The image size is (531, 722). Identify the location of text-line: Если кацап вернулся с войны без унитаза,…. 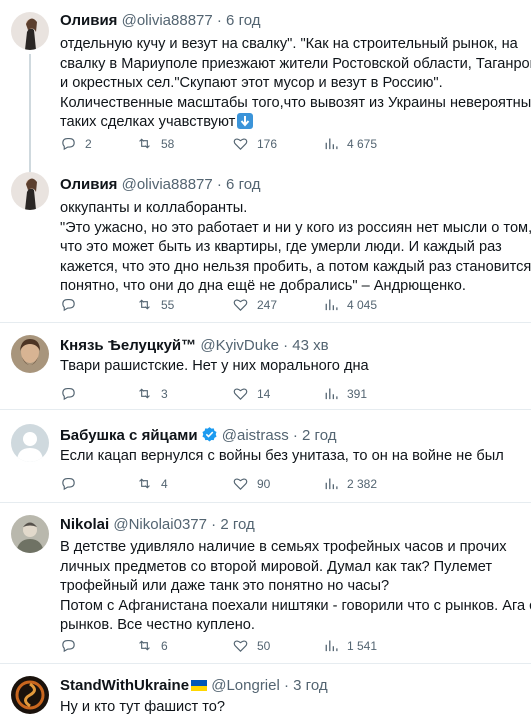
(282, 456).